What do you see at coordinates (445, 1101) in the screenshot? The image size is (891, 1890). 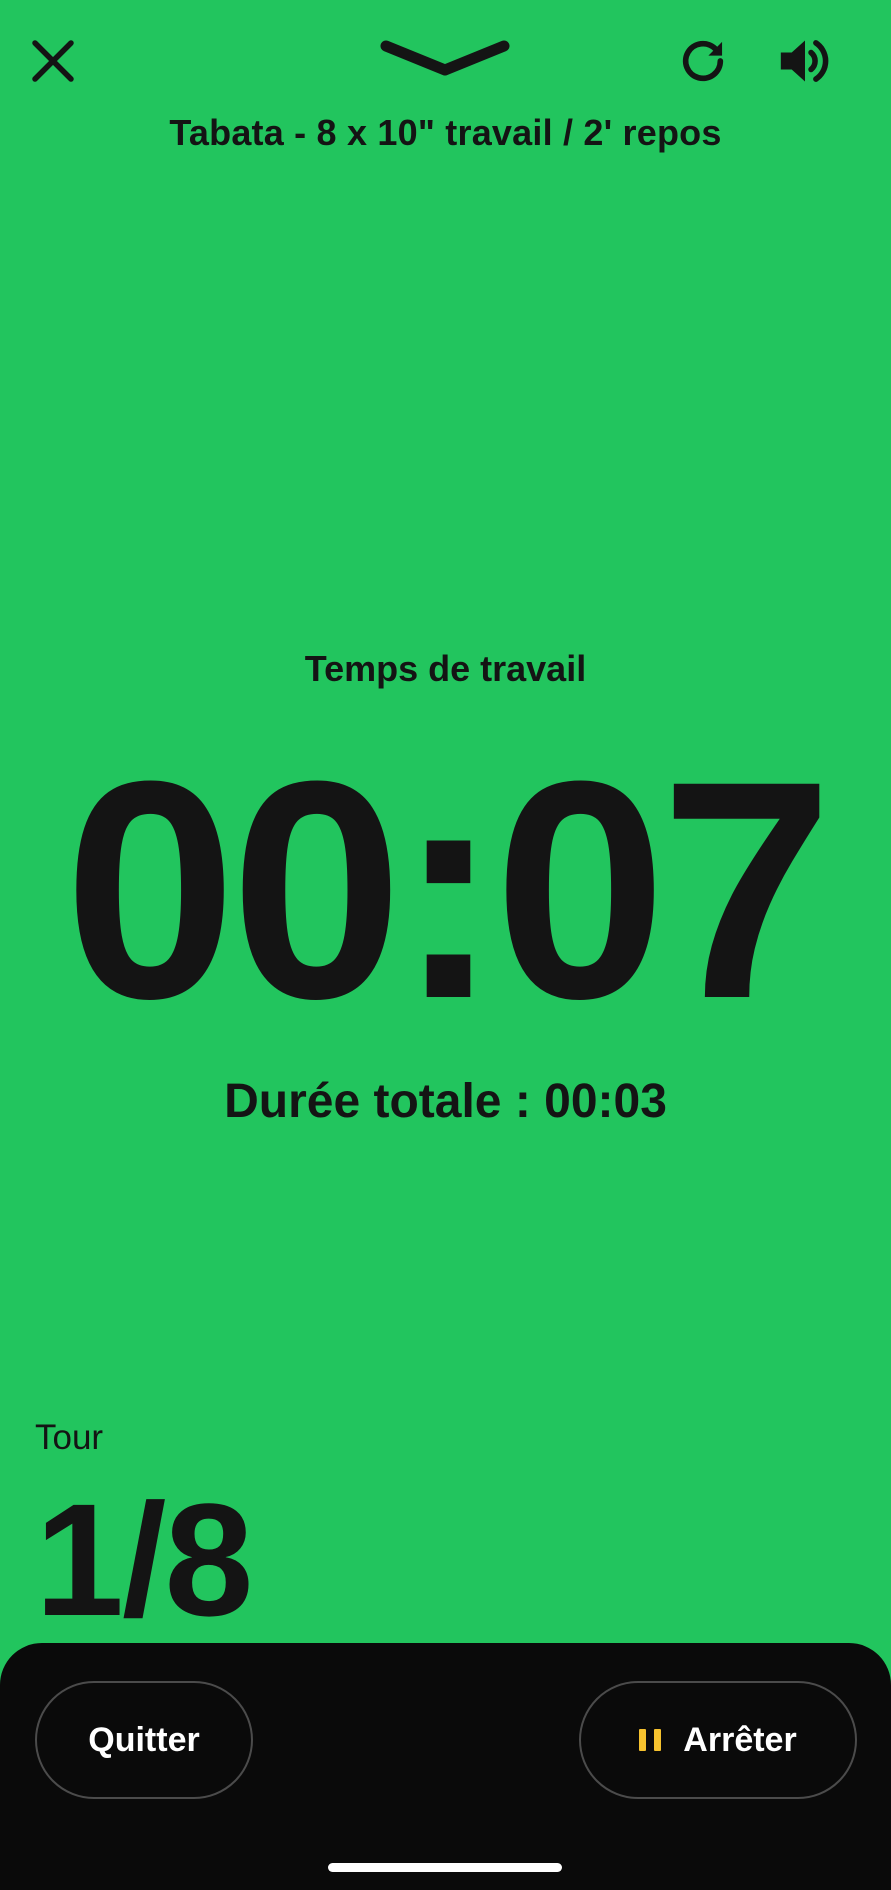 I see `total-duration: Durée totale : 00:03` at bounding box center [445, 1101].